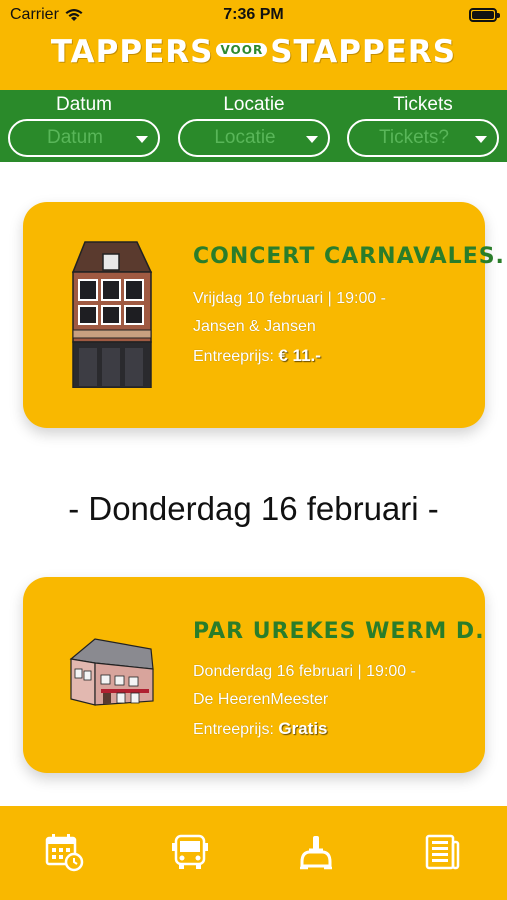  What do you see at coordinates (253, 853) in the screenshot?
I see `bottom-tab-bar` at bounding box center [253, 853].